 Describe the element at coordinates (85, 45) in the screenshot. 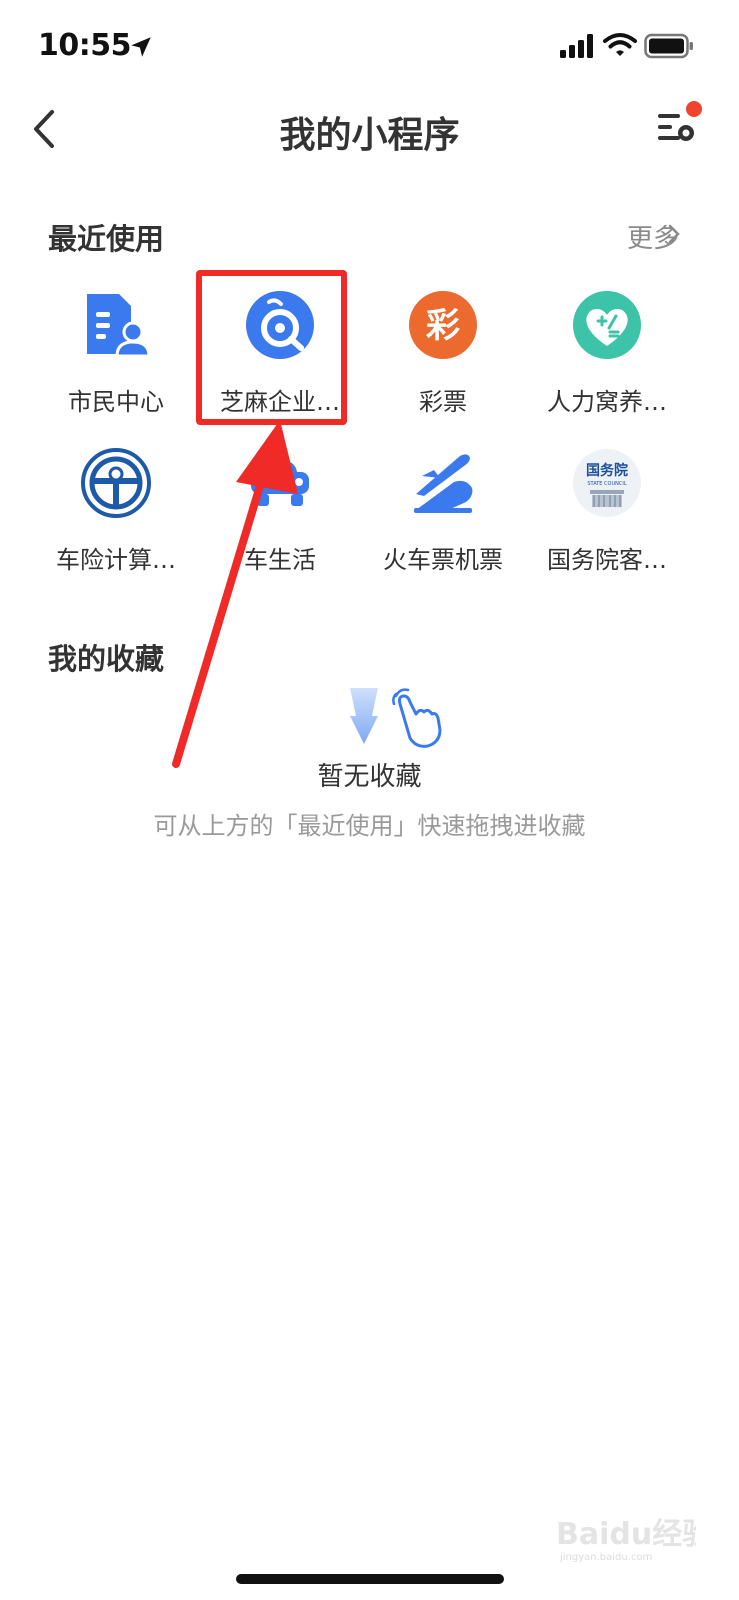

I see `status-time: 10:55` at that location.